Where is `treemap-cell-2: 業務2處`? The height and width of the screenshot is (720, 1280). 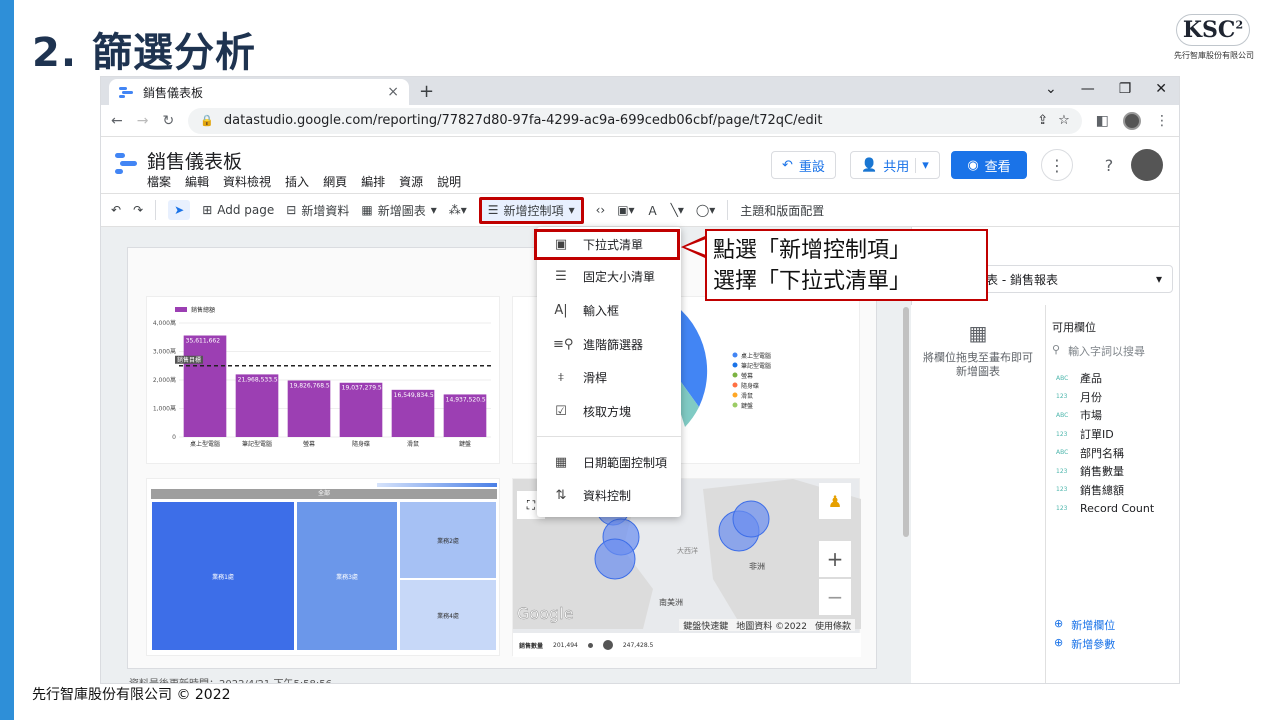
treemap-cell-2: 業務2處 is located at coordinates (448, 540).